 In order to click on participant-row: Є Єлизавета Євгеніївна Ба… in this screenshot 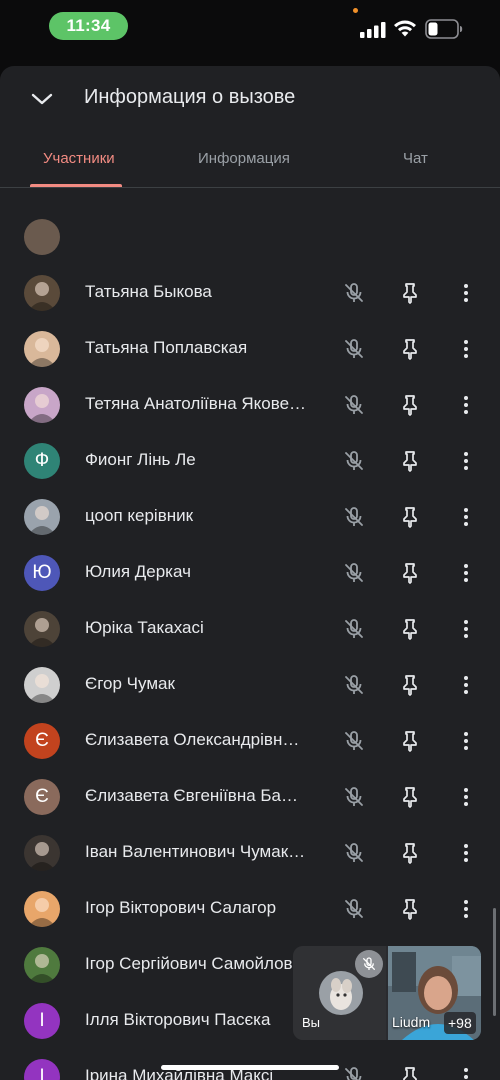, I will do `click(250, 797)`.